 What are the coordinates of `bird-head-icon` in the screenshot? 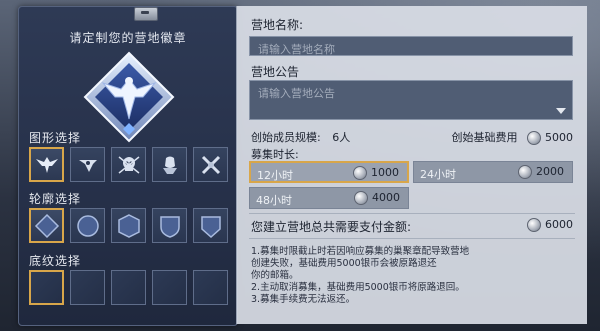 It's located at (87, 165).